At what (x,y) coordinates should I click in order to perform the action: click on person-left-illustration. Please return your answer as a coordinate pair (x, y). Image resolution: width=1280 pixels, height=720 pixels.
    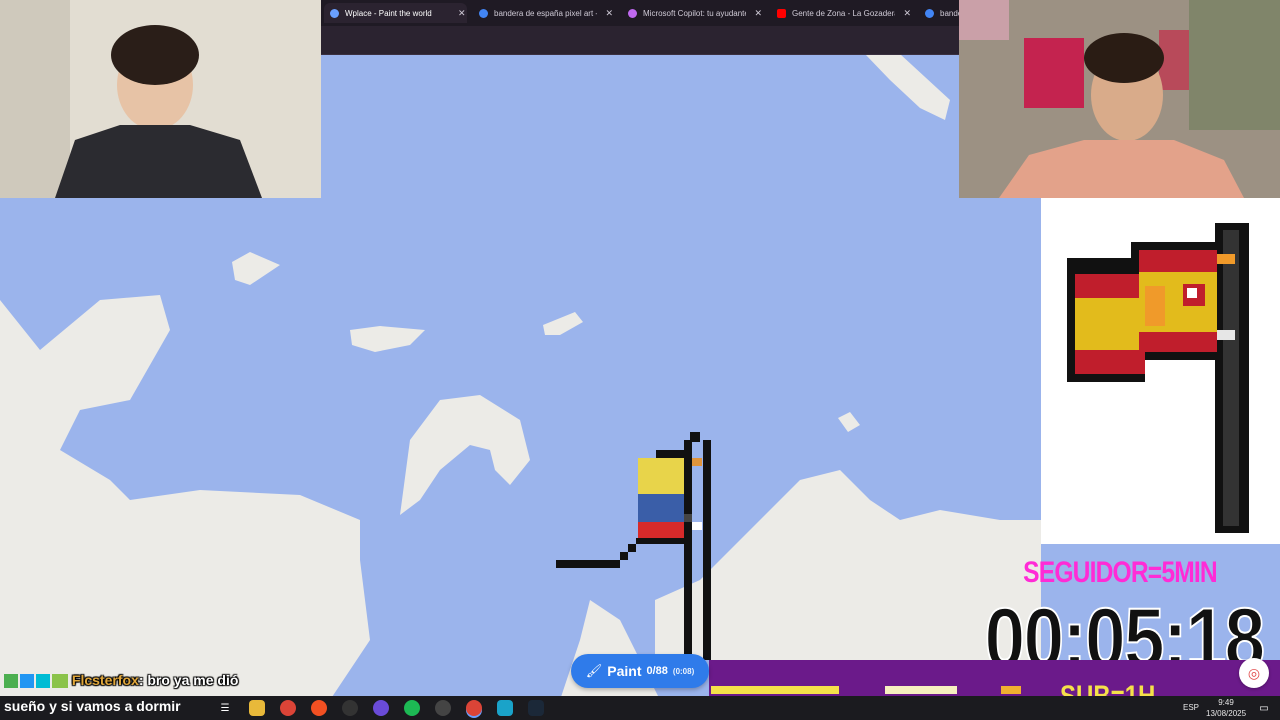
    Looking at the image, I should click on (160, 99).